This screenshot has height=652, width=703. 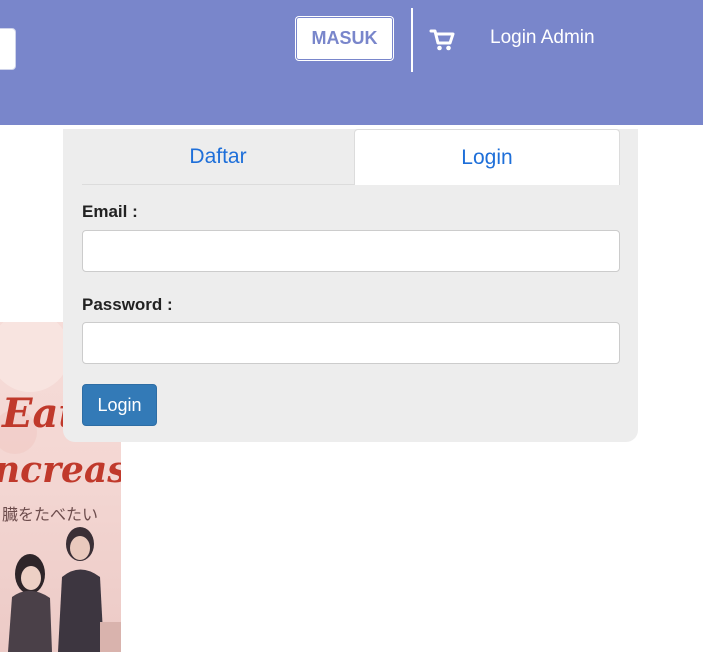 I want to click on tab-daftar: Daftar, so click(x=218, y=157).